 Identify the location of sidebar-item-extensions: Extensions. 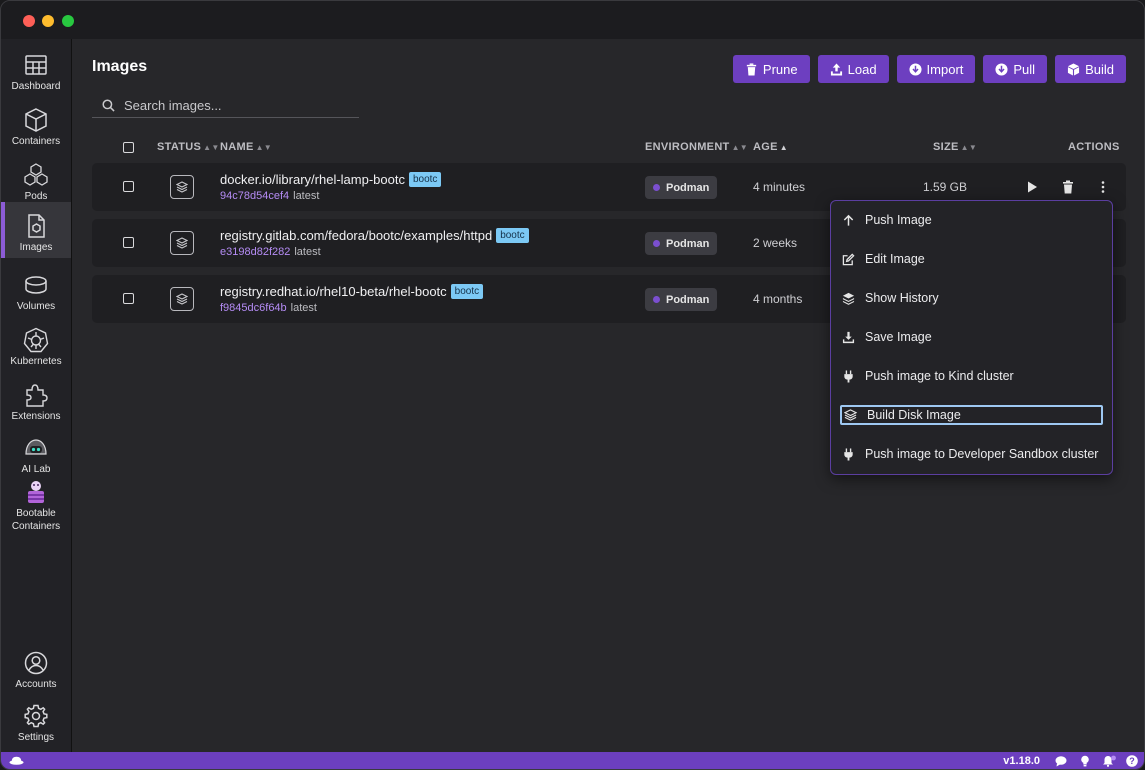
(36, 399).